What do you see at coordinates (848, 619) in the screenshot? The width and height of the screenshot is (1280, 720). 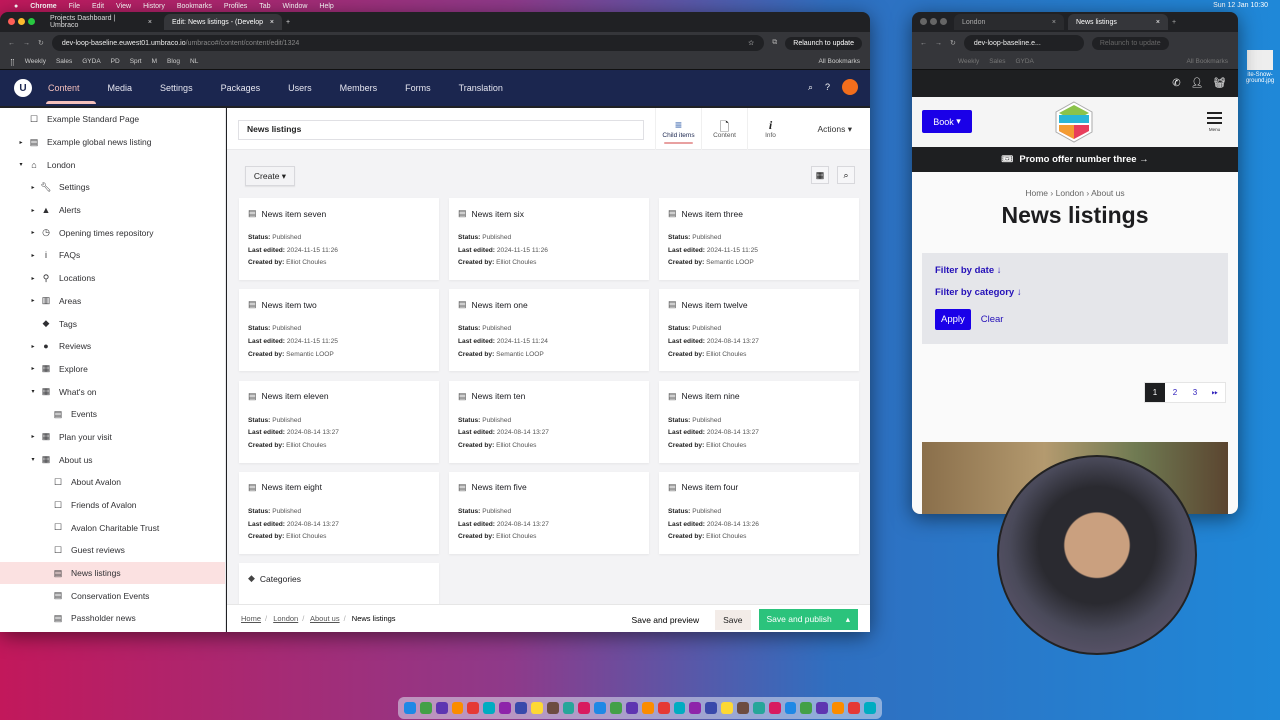 I see `caret-up-icon: ▴` at bounding box center [848, 619].